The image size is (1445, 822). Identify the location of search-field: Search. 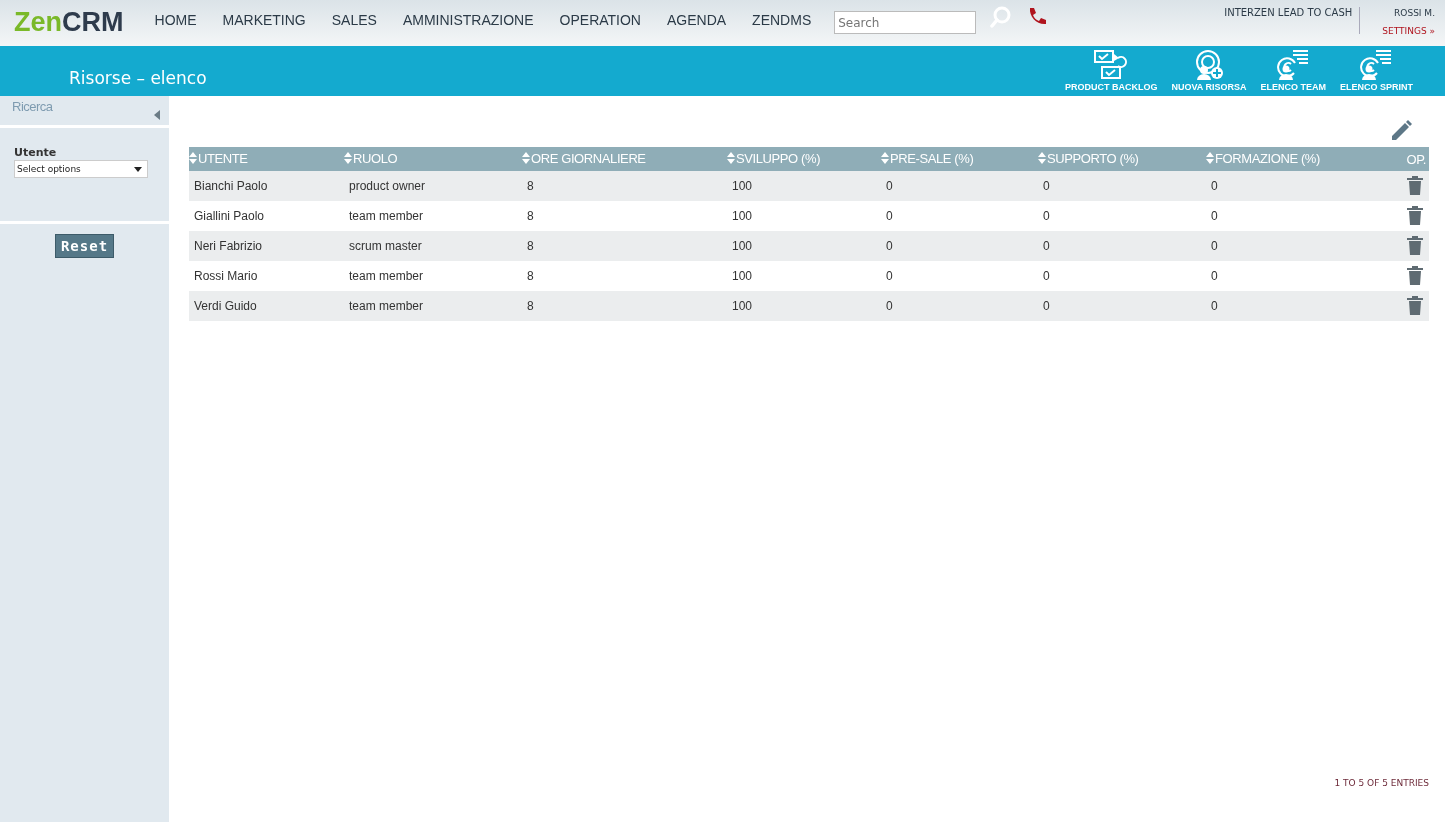
(905, 22).